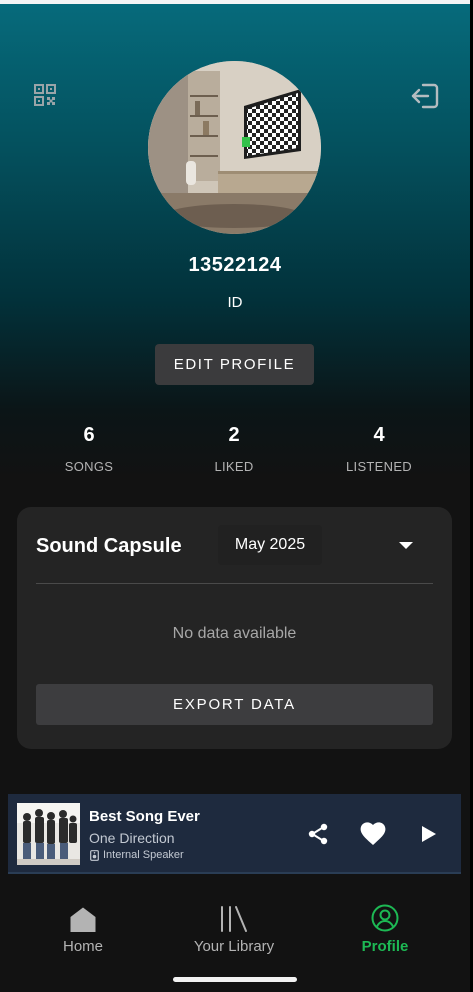 Image resolution: width=473 pixels, height=992 pixels. I want to click on nav-label-home: Home, so click(82, 946).